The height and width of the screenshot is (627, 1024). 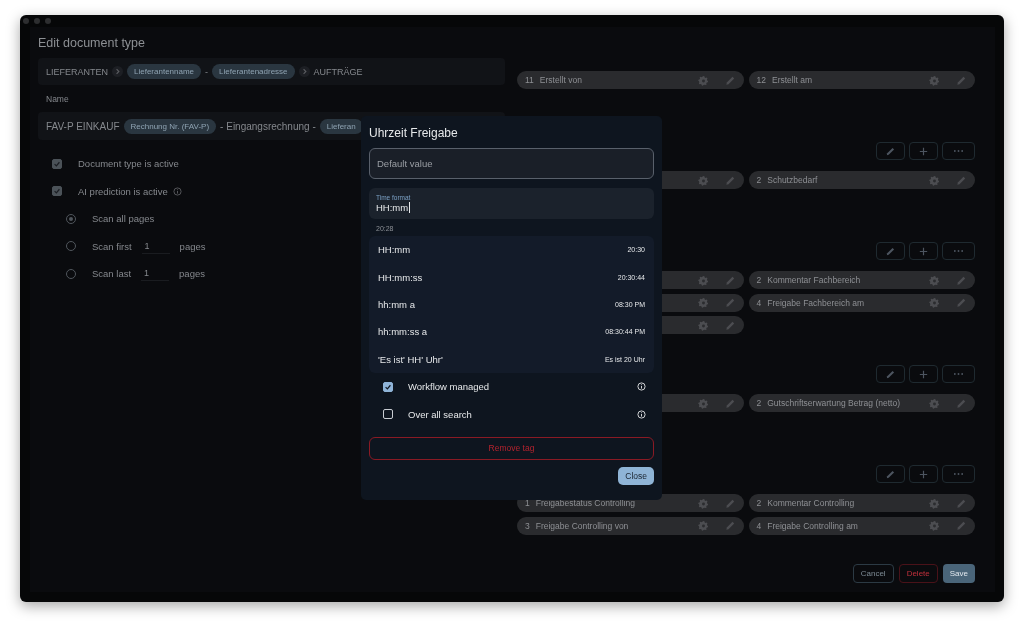 What do you see at coordinates (83, 126) in the screenshot?
I see `name-text: FAV-P EINKAUF` at bounding box center [83, 126].